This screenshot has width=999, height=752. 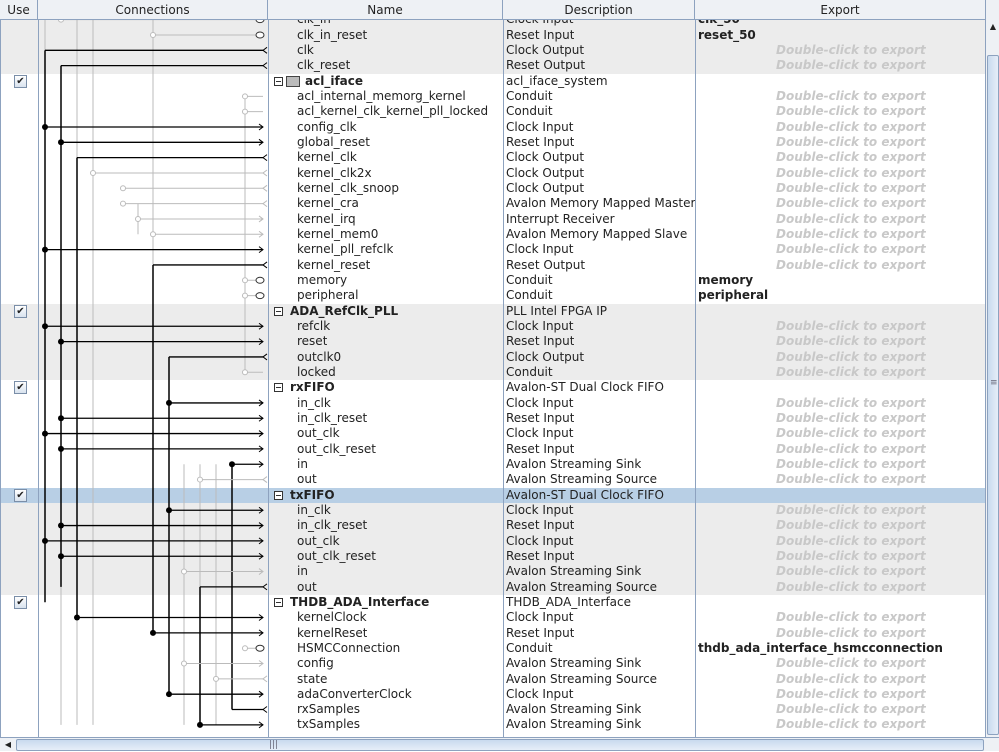 What do you see at coordinates (322, 279) in the screenshot?
I see `interface-name: memory` at bounding box center [322, 279].